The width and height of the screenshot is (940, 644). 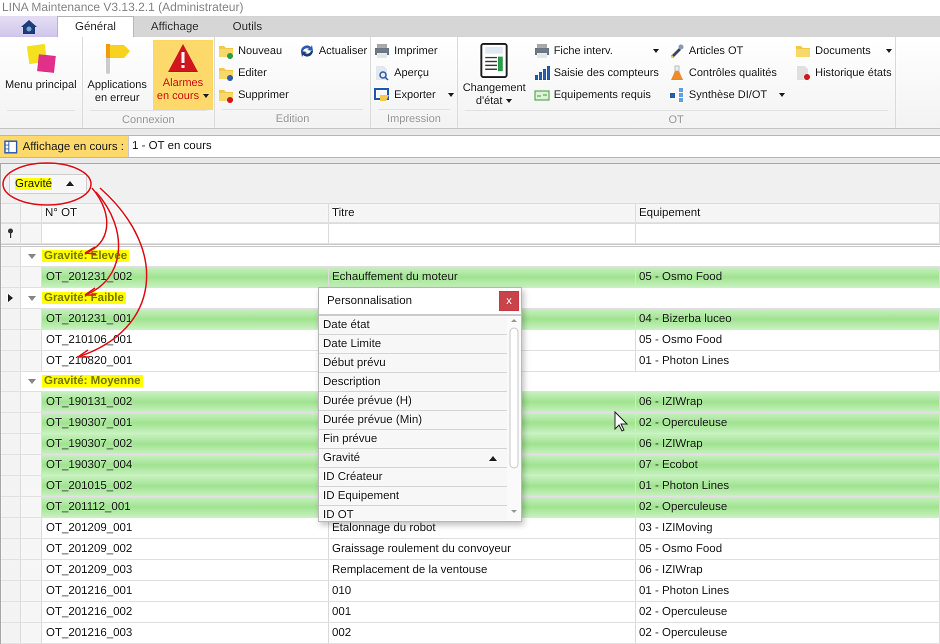 What do you see at coordinates (843, 73) in the screenshot?
I see `ribbon-button: Historique états` at bounding box center [843, 73].